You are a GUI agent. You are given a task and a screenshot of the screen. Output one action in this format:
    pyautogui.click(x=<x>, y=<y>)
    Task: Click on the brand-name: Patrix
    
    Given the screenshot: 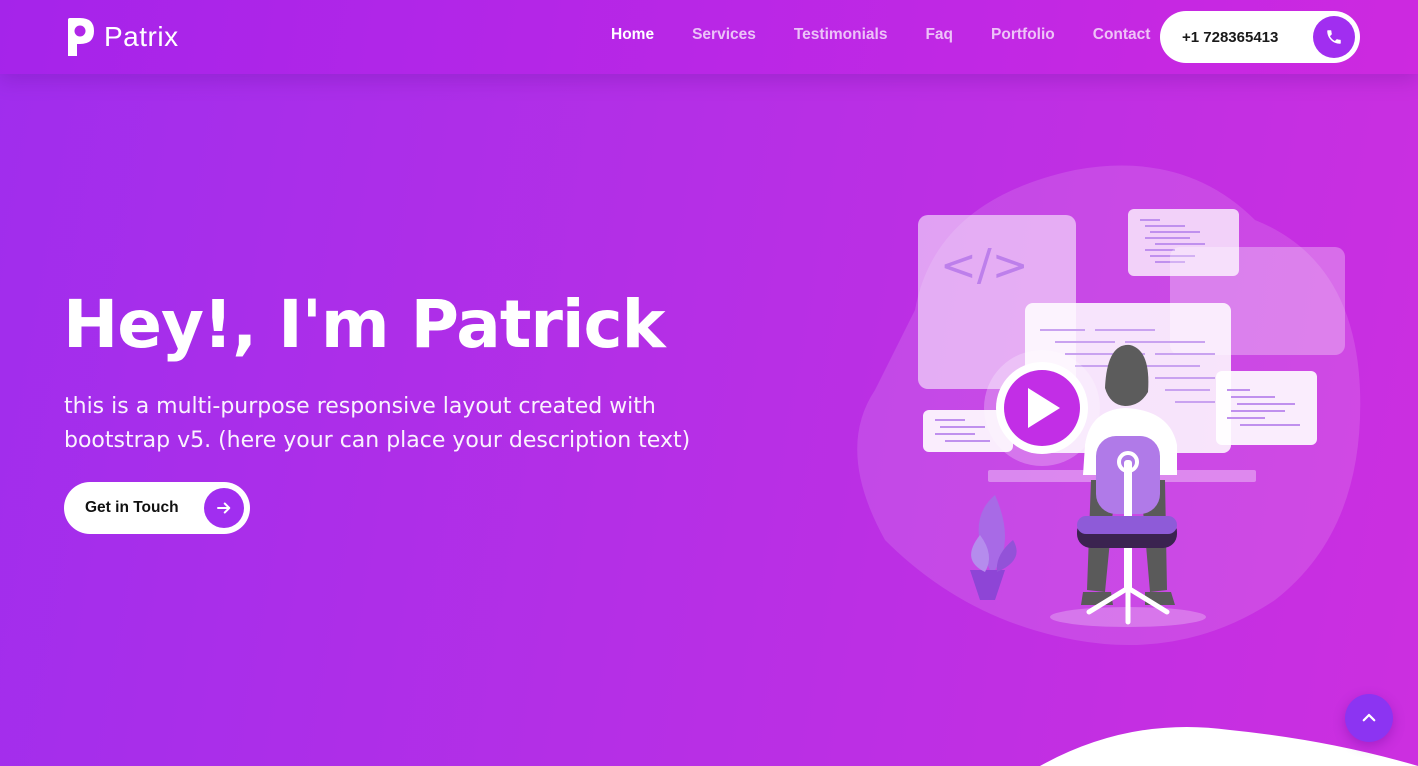 What is the action you would take?
    pyautogui.click(x=141, y=36)
    